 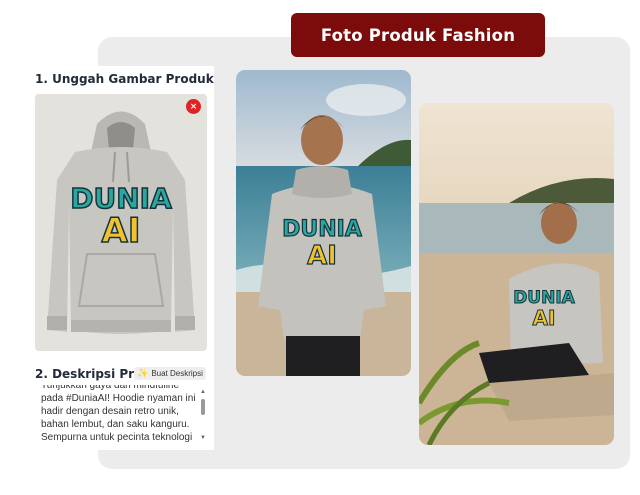 What do you see at coordinates (322, 229) in the screenshot?
I see `photo1-print-line1: DUNIA` at bounding box center [322, 229].